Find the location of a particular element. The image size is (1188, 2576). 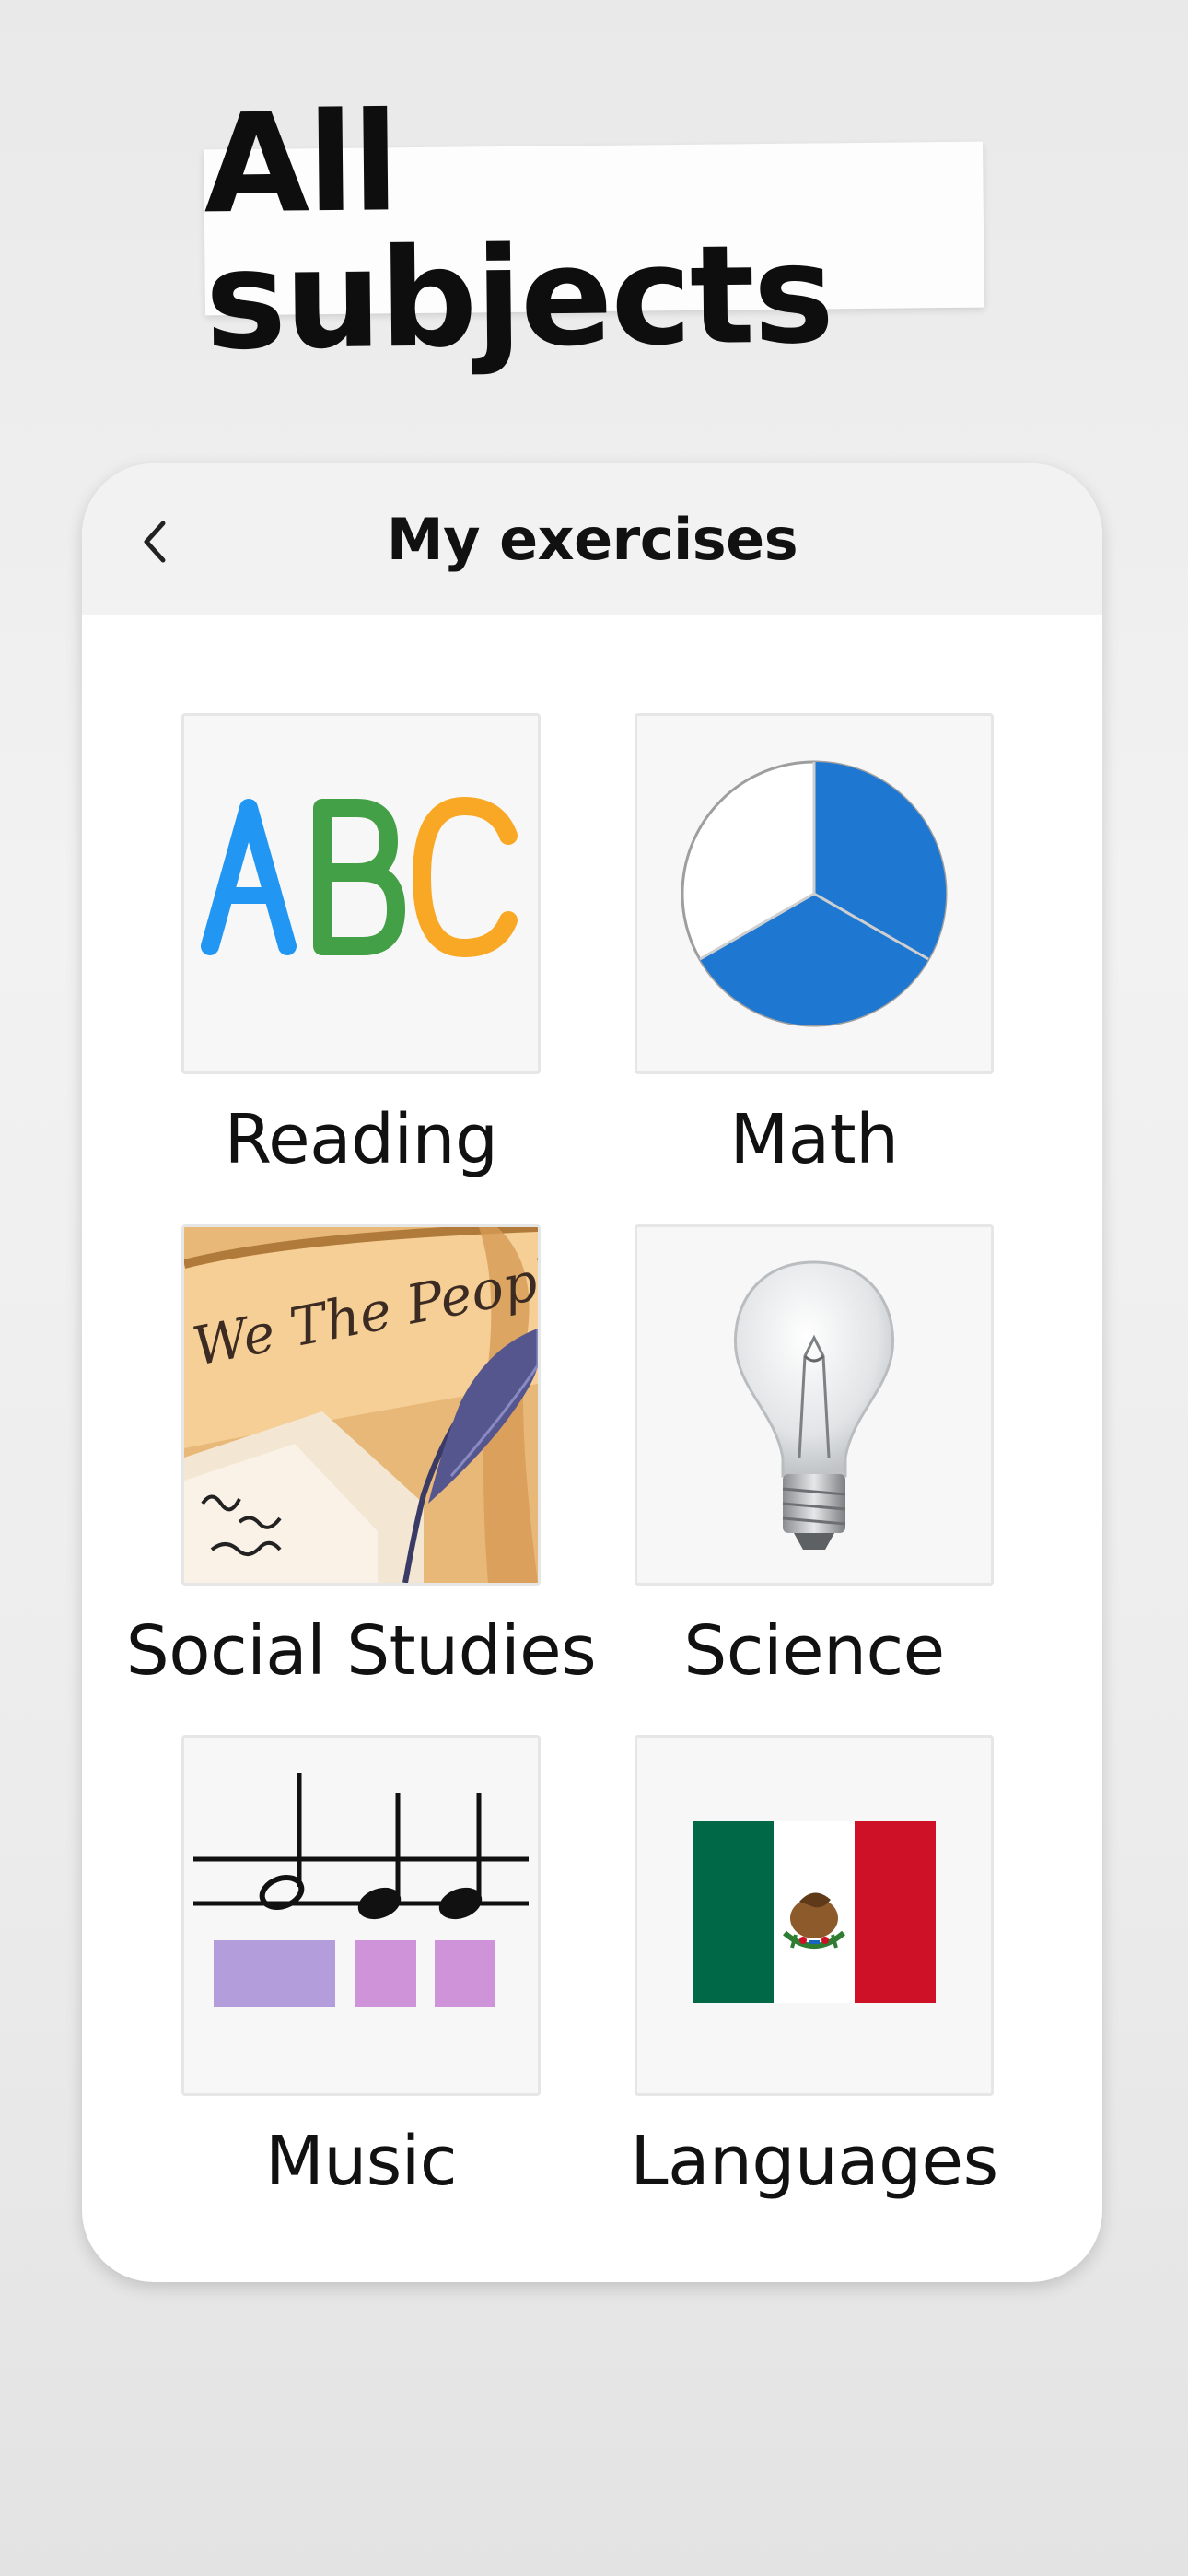

subject-tile-social-studies: We The People Social Studies is located at coordinates (361, 1457).